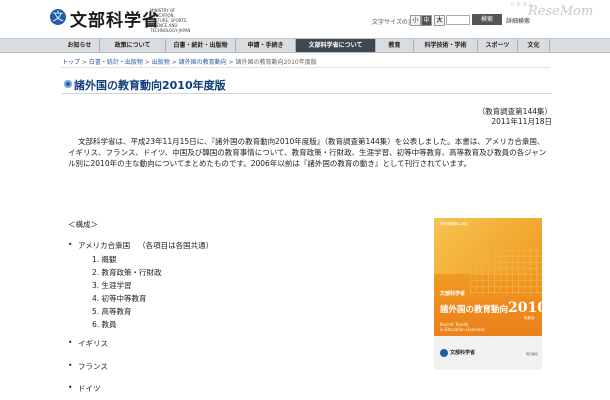  Describe the element at coordinates (439, 20) in the screenshot. I see `font-size-large-button: 大` at that location.